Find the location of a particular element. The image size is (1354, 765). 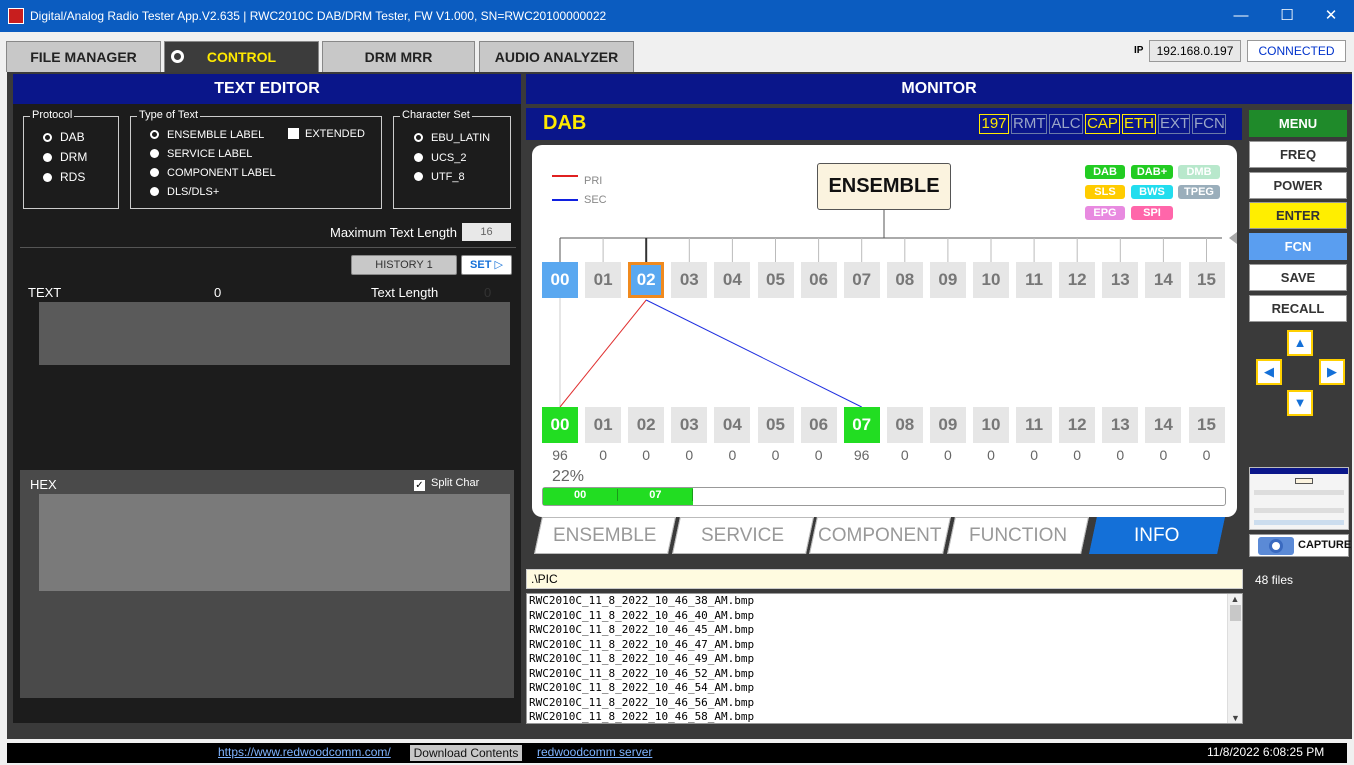

freq-button: FREQ is located at coordinates (1298, 154).